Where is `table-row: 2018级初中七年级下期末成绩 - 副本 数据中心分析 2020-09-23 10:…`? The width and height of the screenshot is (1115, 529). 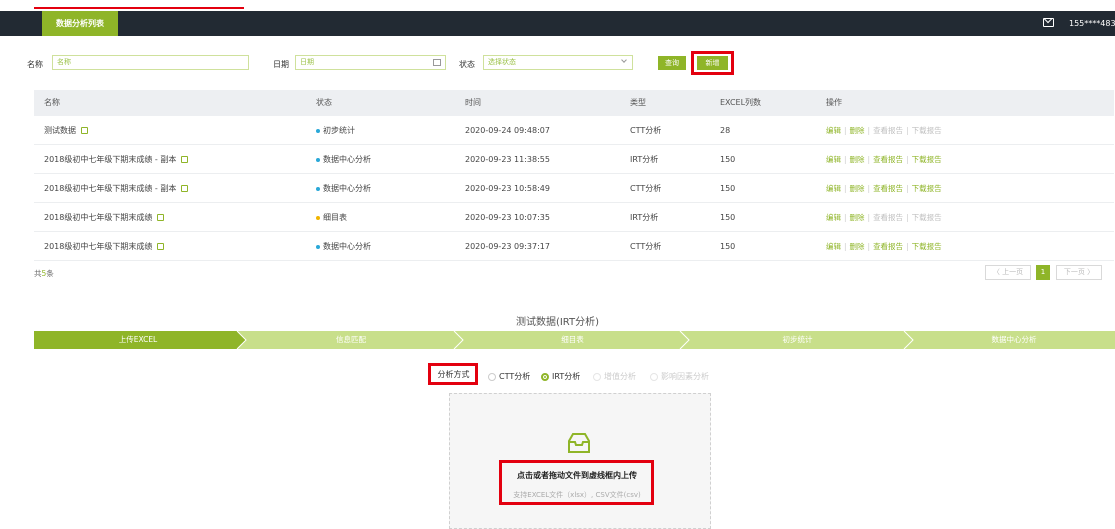
table-row: 2018级初中七年级下期末成绩 - 副本 数据中心分析 2020-09-23 10:… is located at coordinates (574, 188).